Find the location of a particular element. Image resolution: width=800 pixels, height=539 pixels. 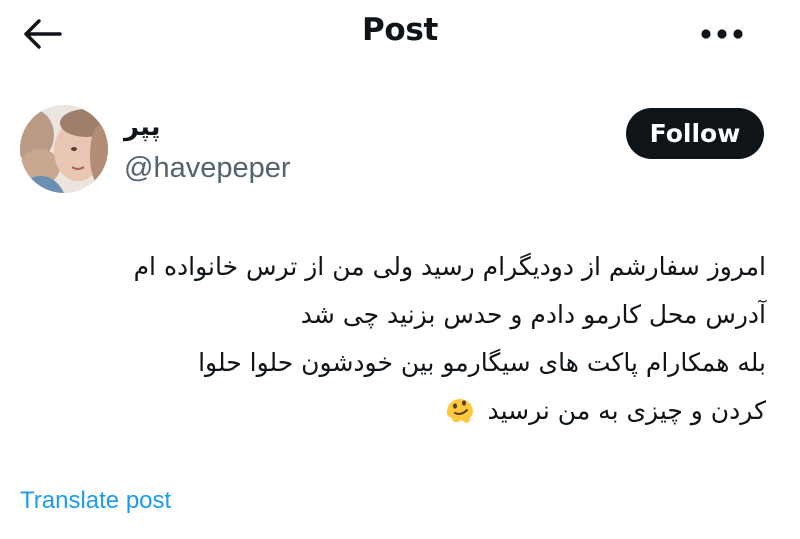

post-line-last: کردن و چیزی به من نرسید is located at coordinates (386, 411).